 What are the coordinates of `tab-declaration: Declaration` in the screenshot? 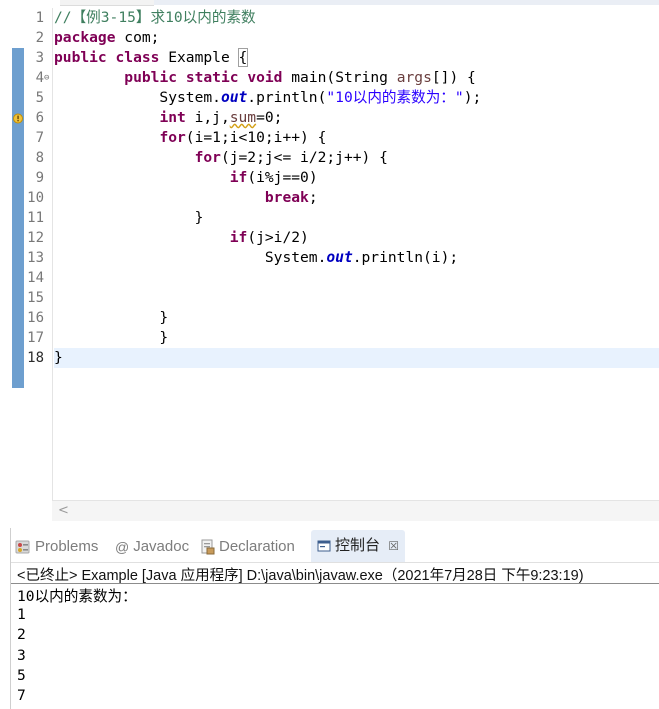 It's located at (248, 547).